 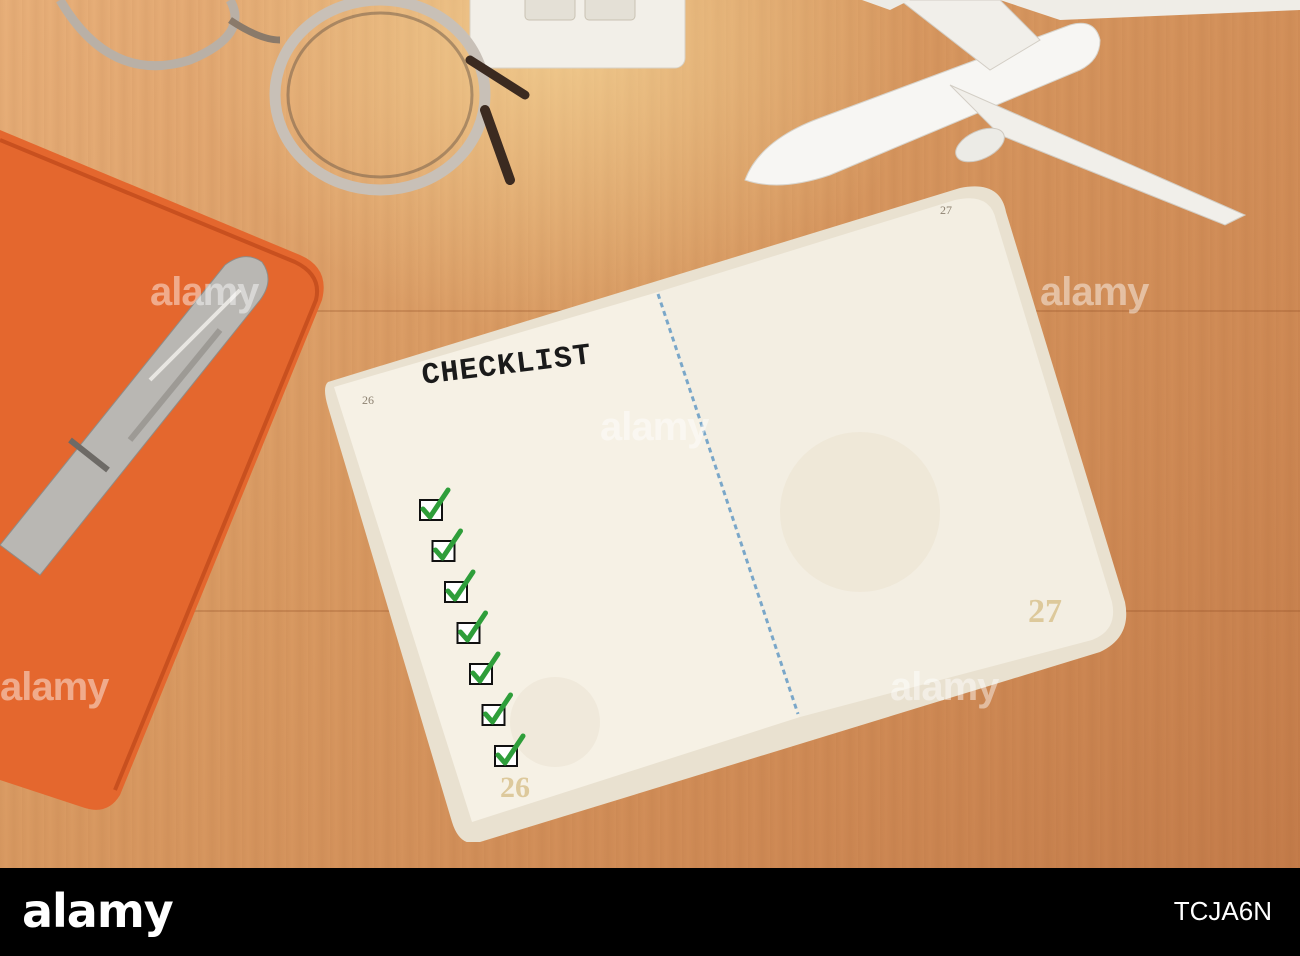 What do you see at coordinates (946, 210) in the screenshot?
I see `page-number-right: 27` at bounding box center [946, 210].